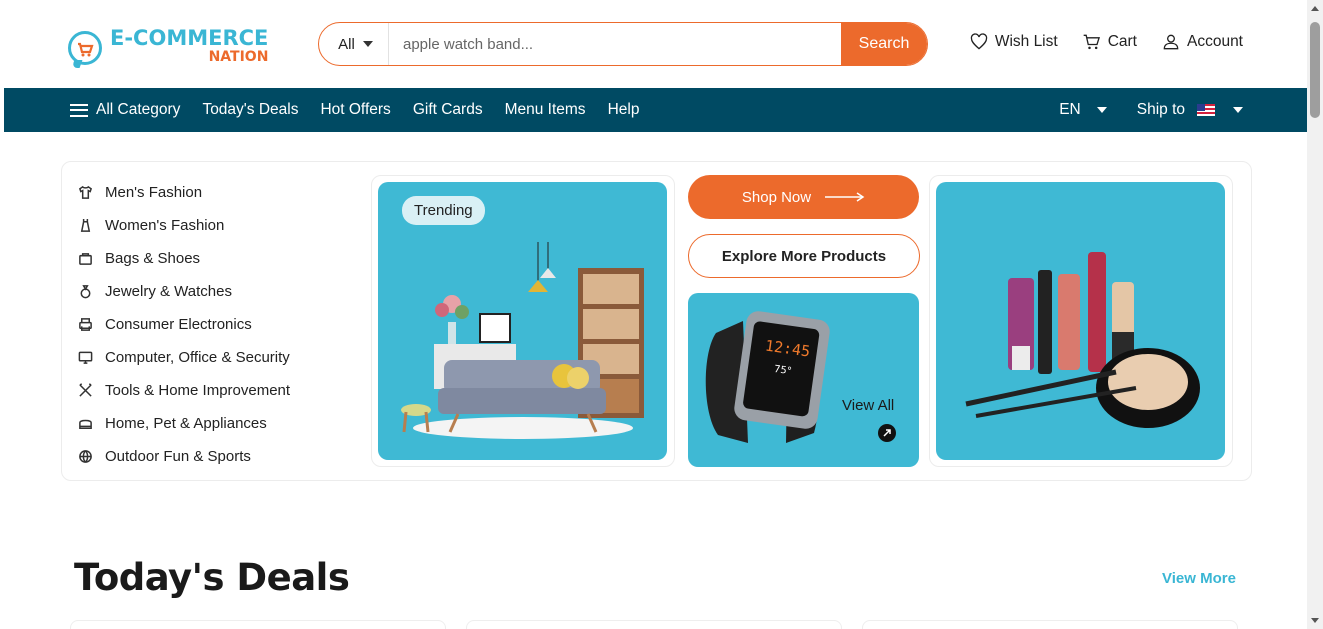 The image size is (1323, 629). Describe the element at coordinates (153, 258) in the screenshot. I see `category-label: Bags & Shoes` at that location.